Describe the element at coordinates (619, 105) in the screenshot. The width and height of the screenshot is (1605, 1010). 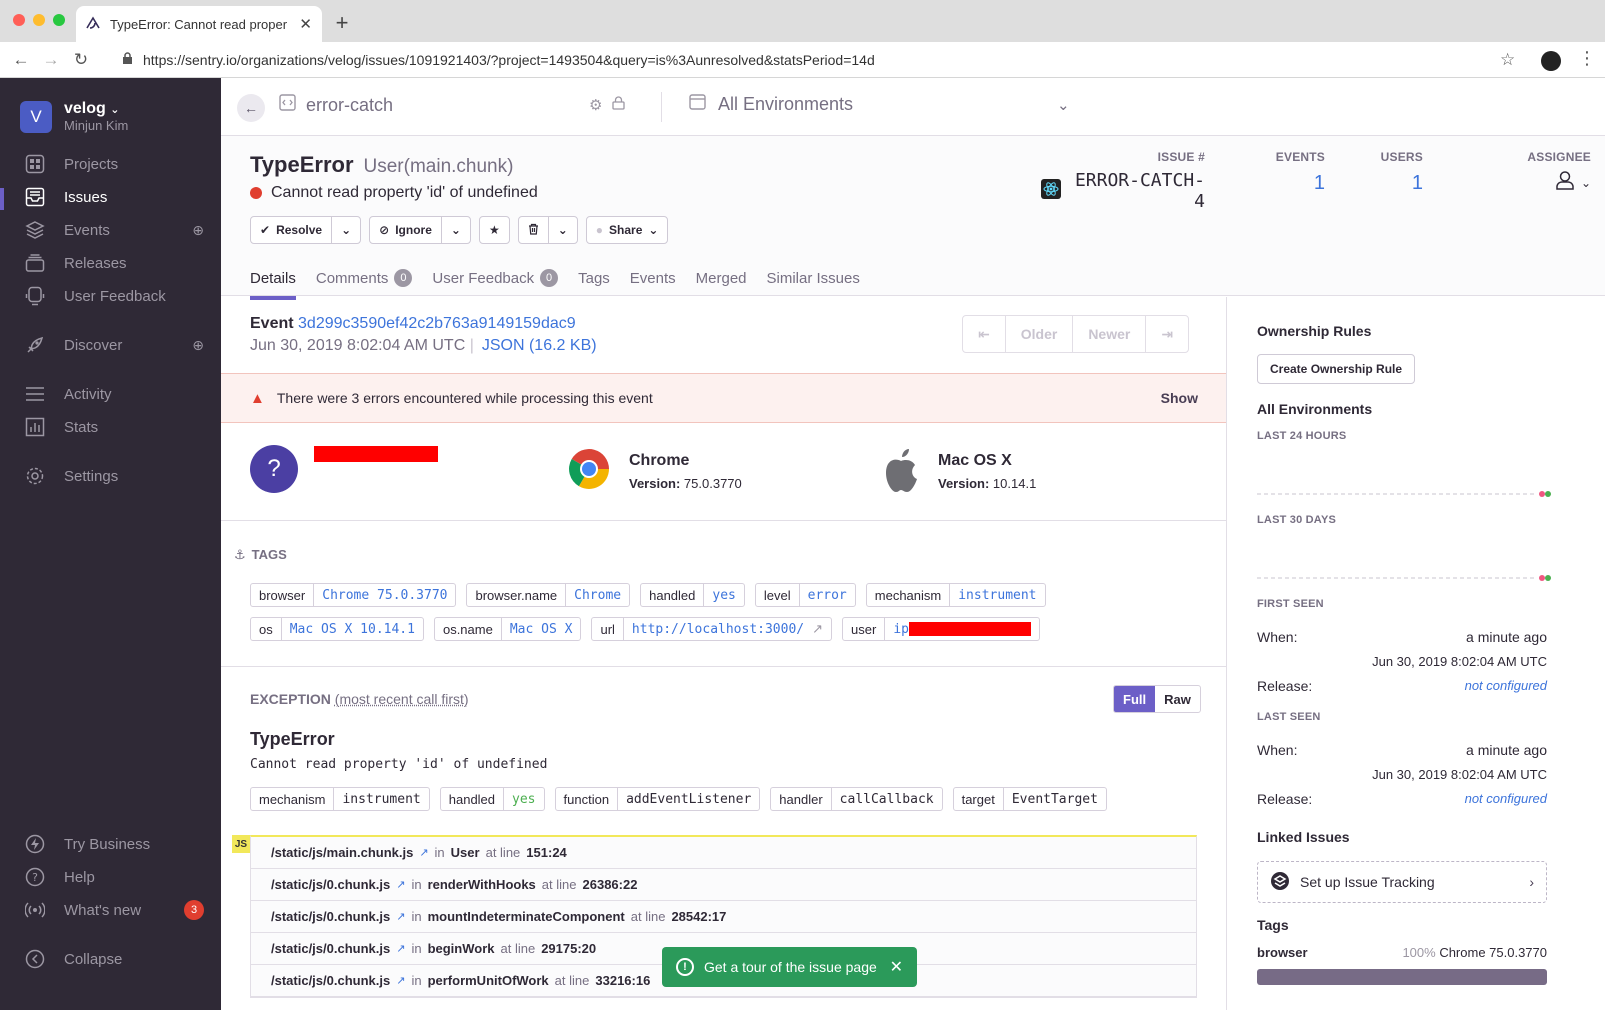
I see `lock-icon` at that location.